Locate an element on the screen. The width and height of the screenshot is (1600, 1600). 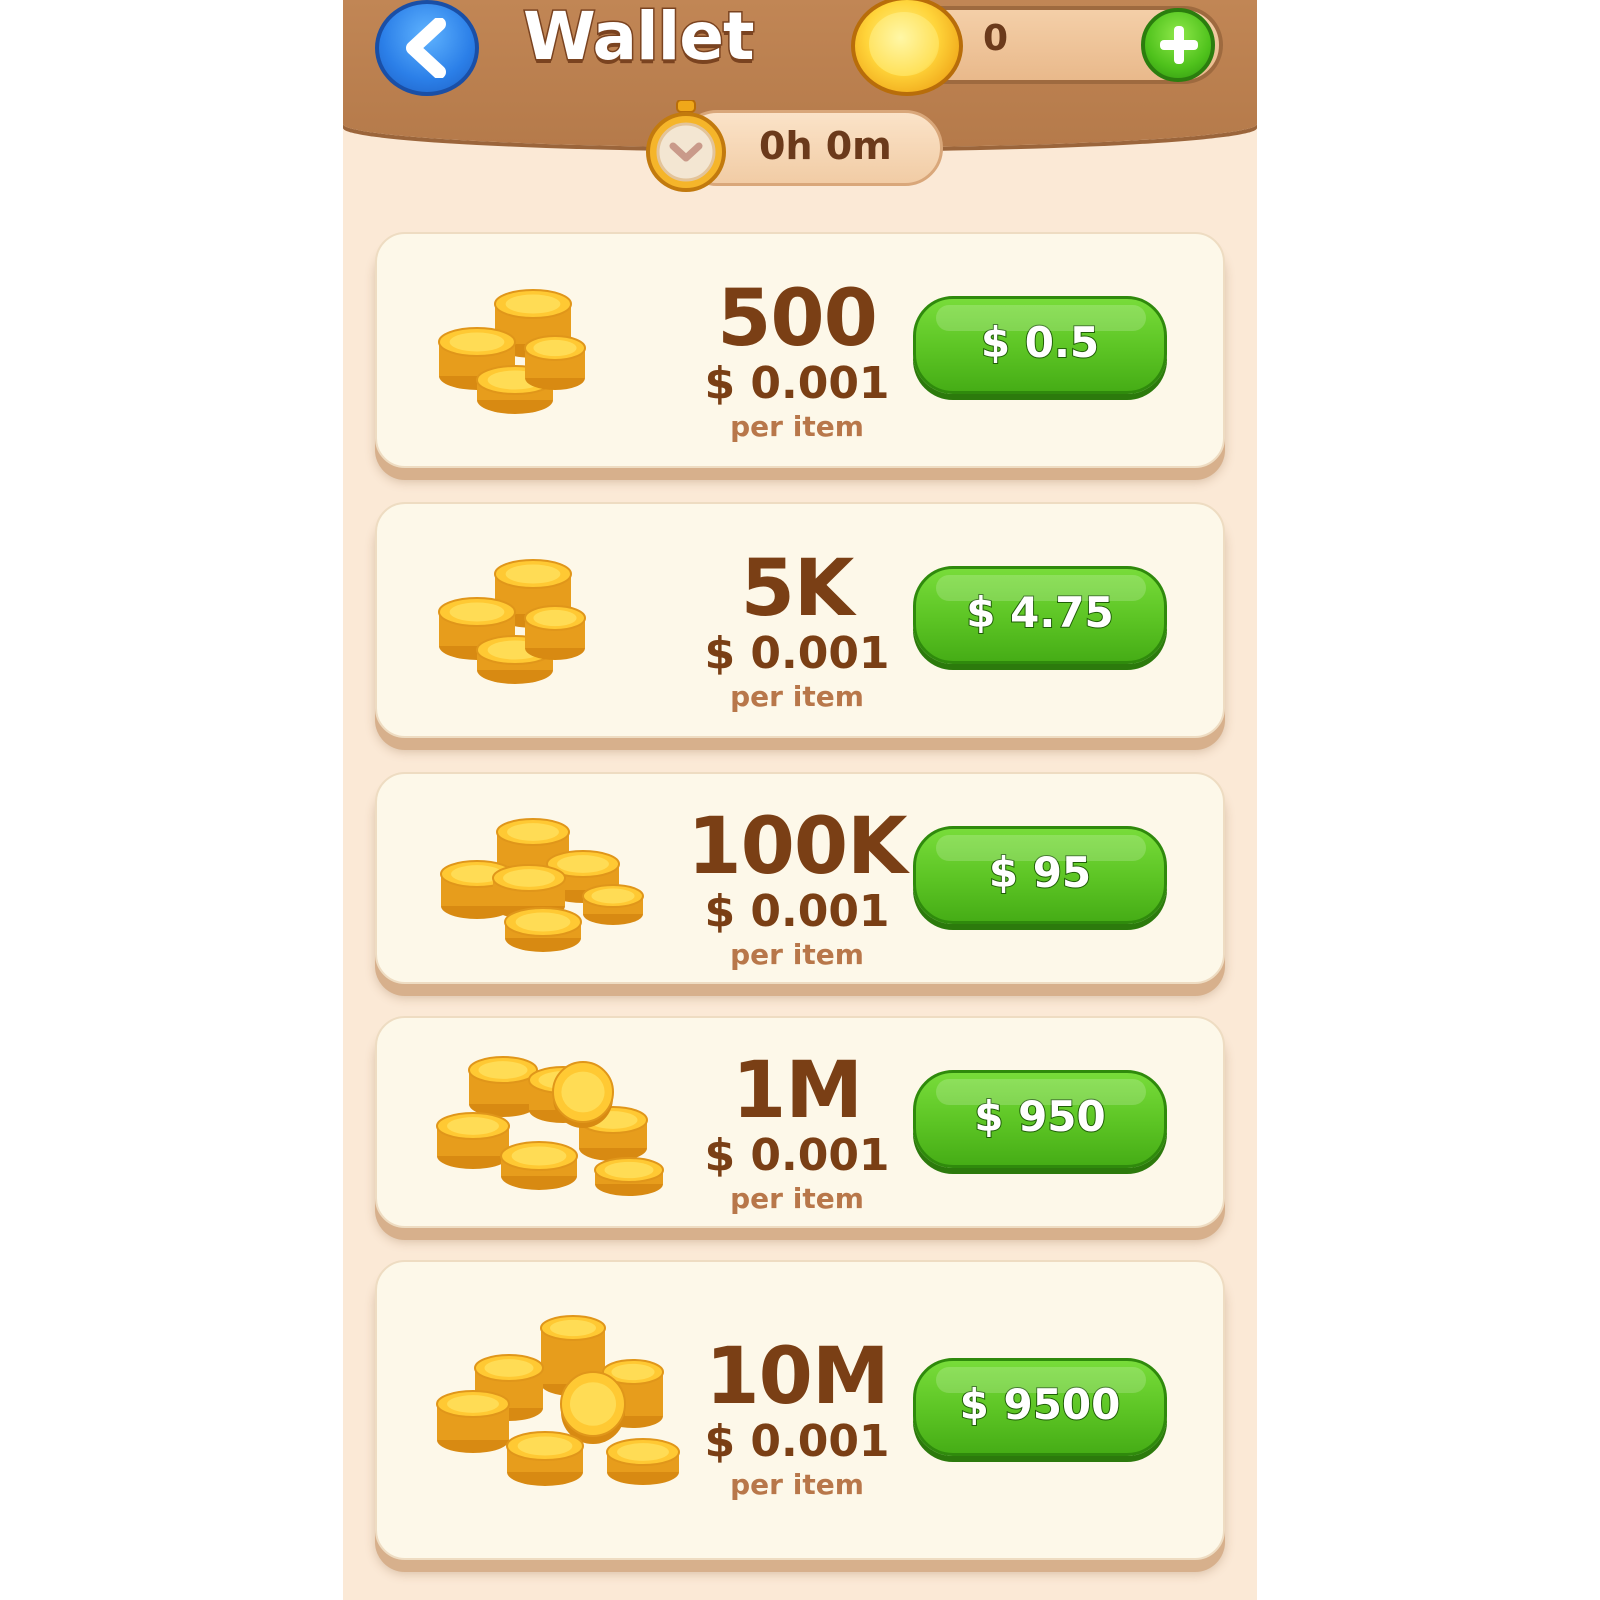
timer-value: 0h 0m is located at coordinates (825, 146).